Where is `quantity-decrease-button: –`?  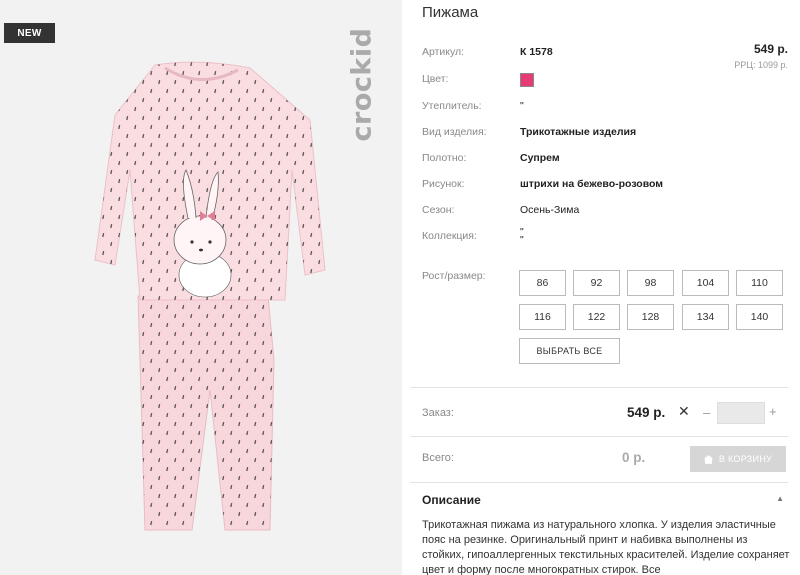 quantity-decrease-button: – is located at coordinates (706, 412).